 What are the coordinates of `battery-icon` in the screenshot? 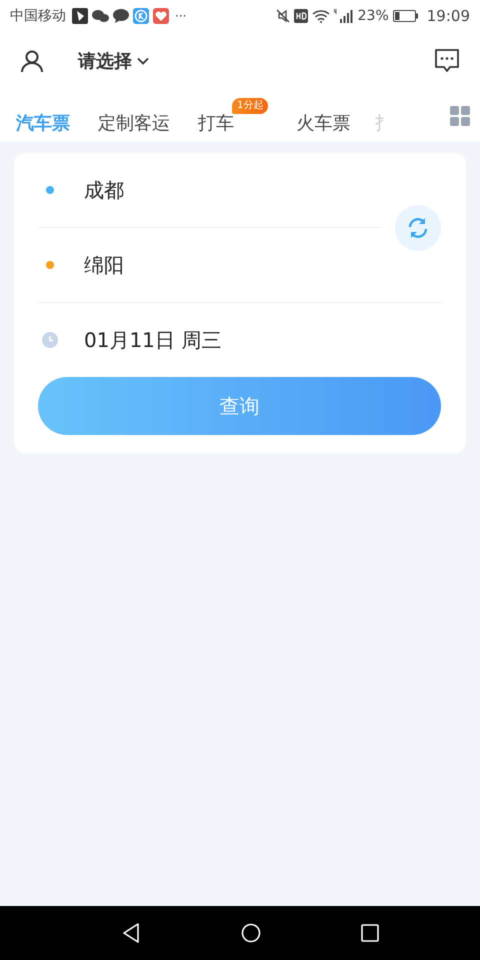 It's located at (405, 16).